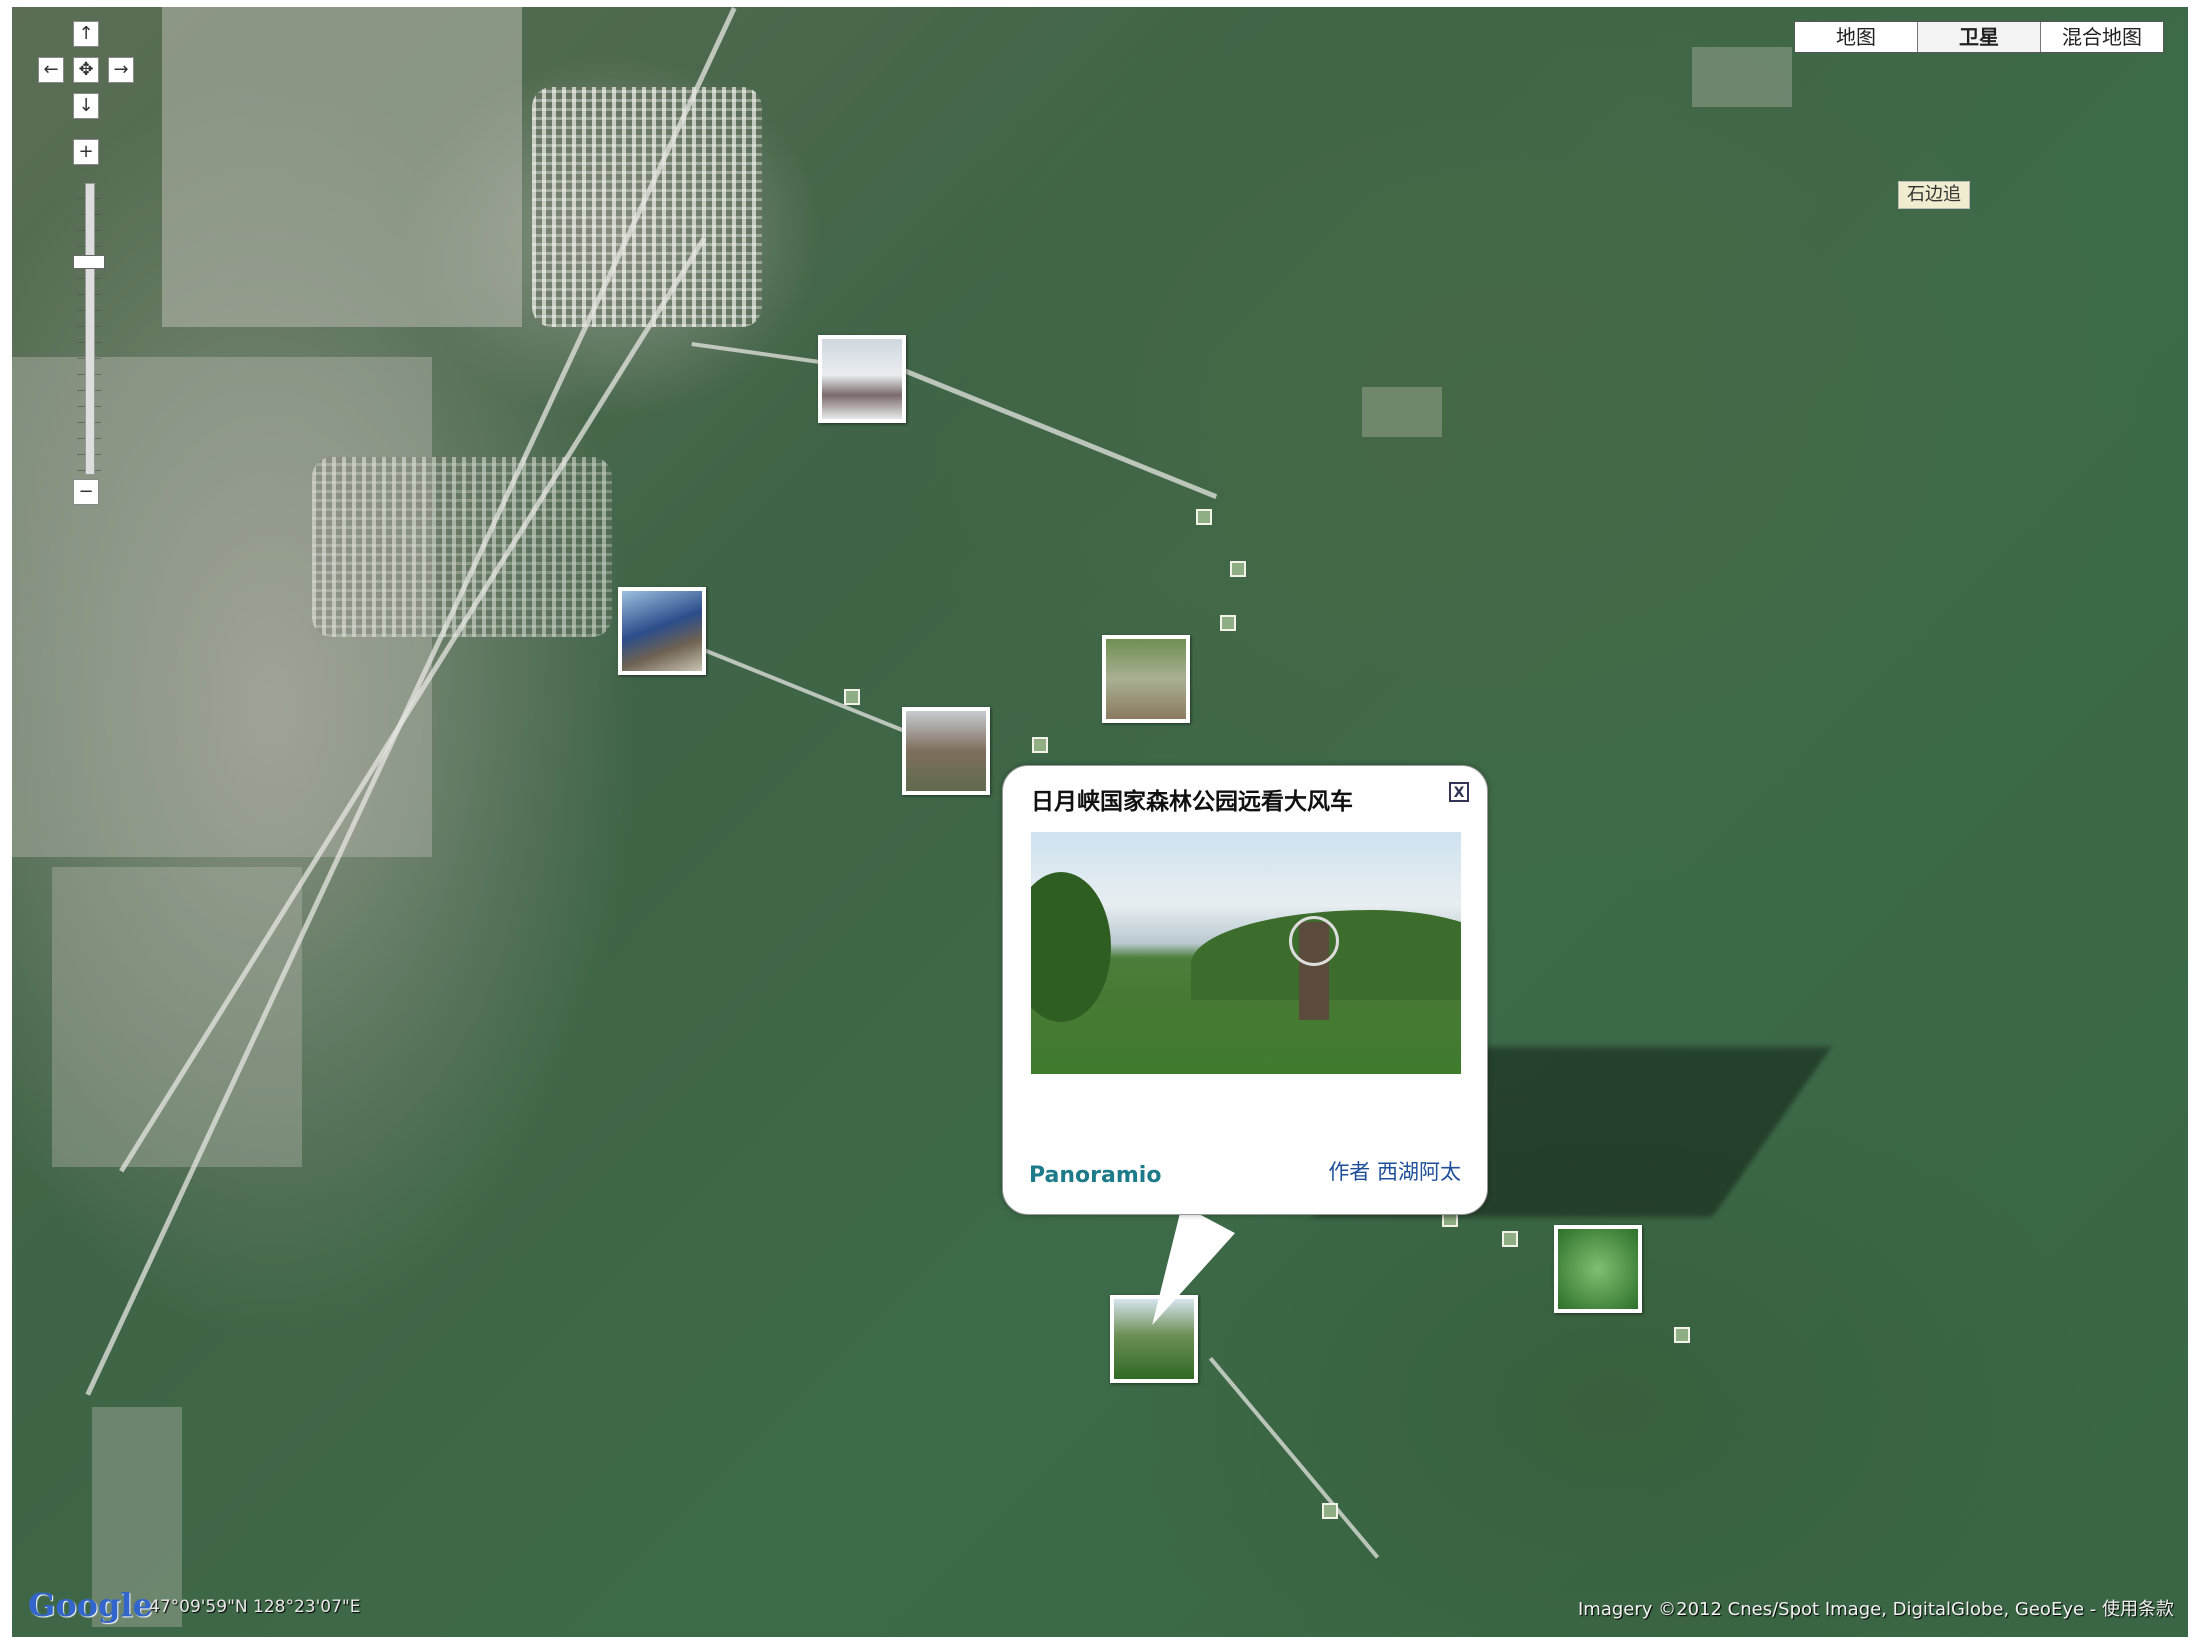 The image size is (2200, 1645). What do you see at coordinates (1459, 792) in the screenshot?
I see `close-icon: X` at bounding box center [1459, 792].